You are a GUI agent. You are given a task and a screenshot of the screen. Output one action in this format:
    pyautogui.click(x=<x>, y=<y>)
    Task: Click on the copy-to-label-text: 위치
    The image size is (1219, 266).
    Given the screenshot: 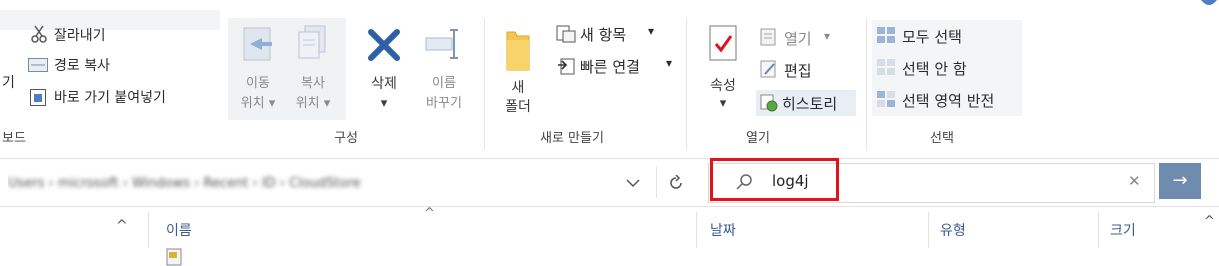 What is the action you would take?
    pyautogui.click(x=307, y=103)
    